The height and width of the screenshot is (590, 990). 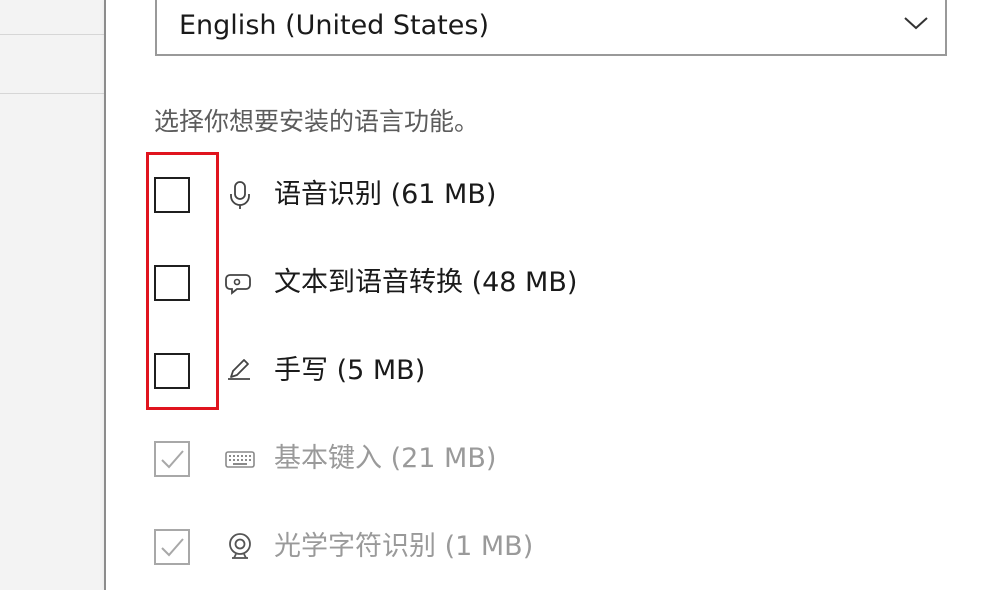 What do you see at coordinates (317, 121) in the screenshot?
I see `features-prompt: 选择你想要安装的语言功能。` at bounding box center [317, 121].